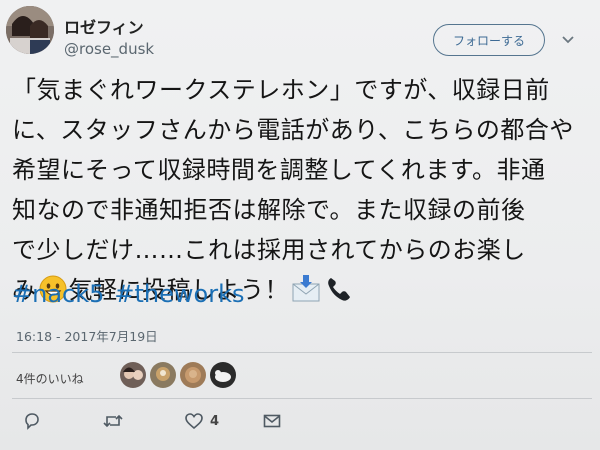  Describe the element at coordinates (50, 378) in the screenshot. I see `likes-count-label: 4件のいいね` at that location.